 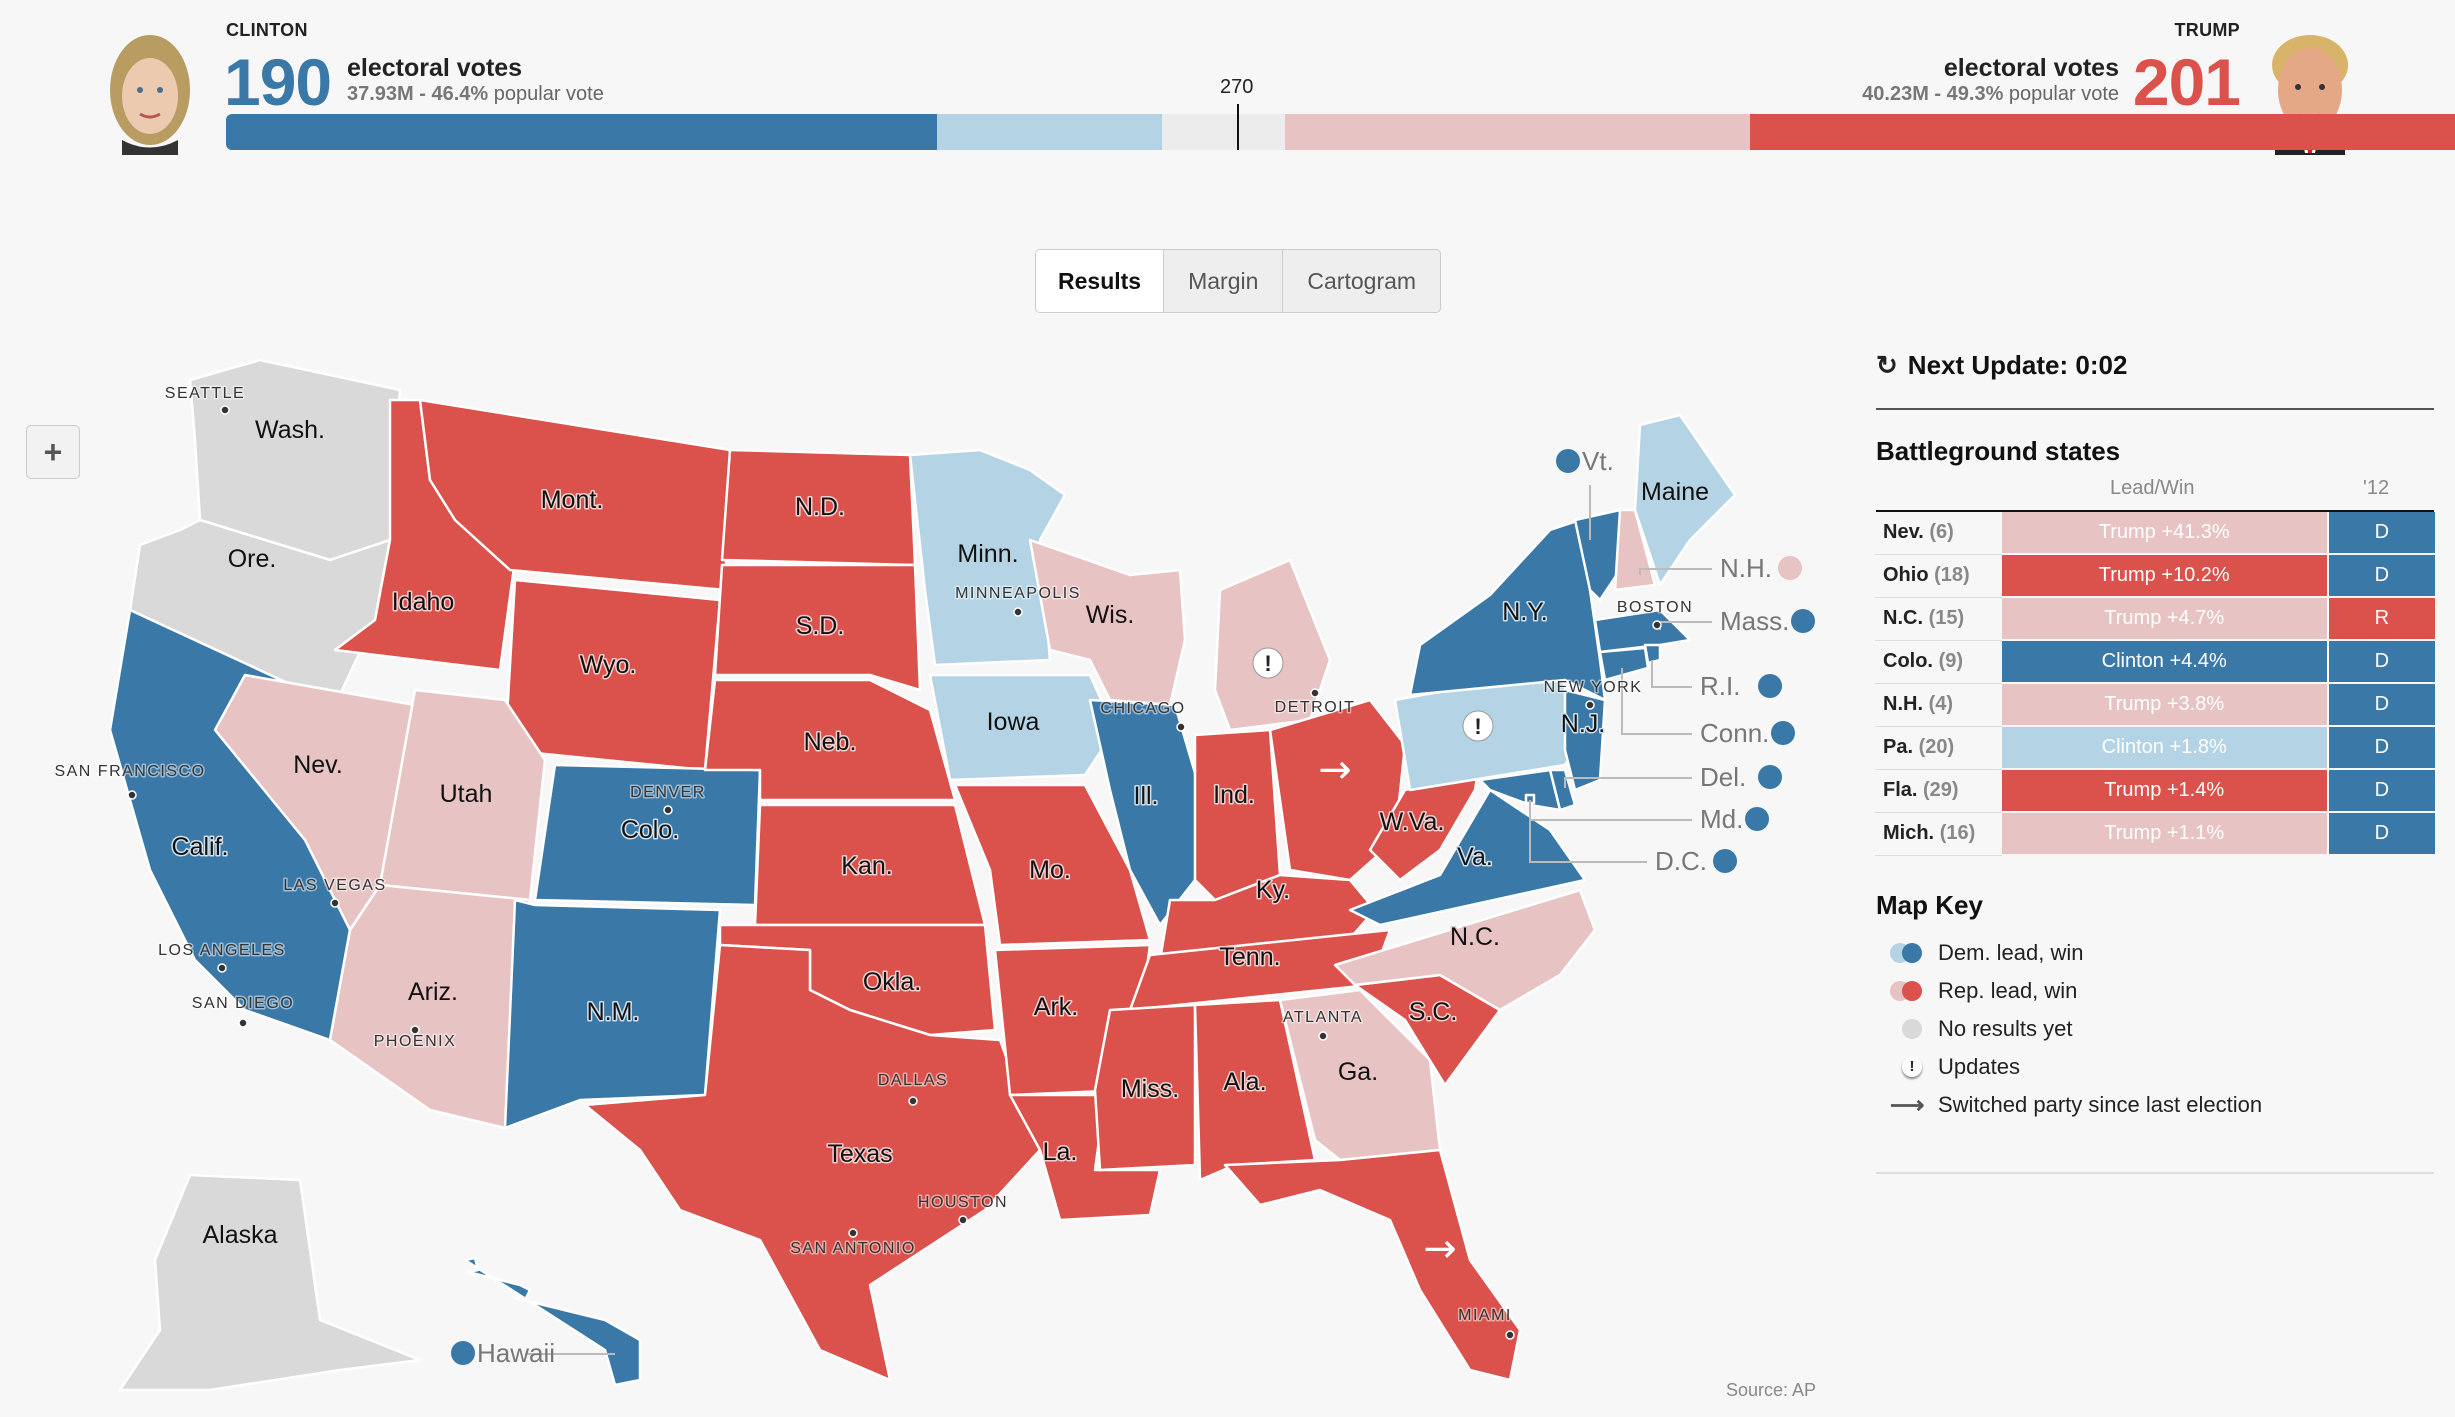 What do you see at coordinates (1910, 991) in the screenshot?
I see `rep-dots-icon` at bounding box center [1910, 991].